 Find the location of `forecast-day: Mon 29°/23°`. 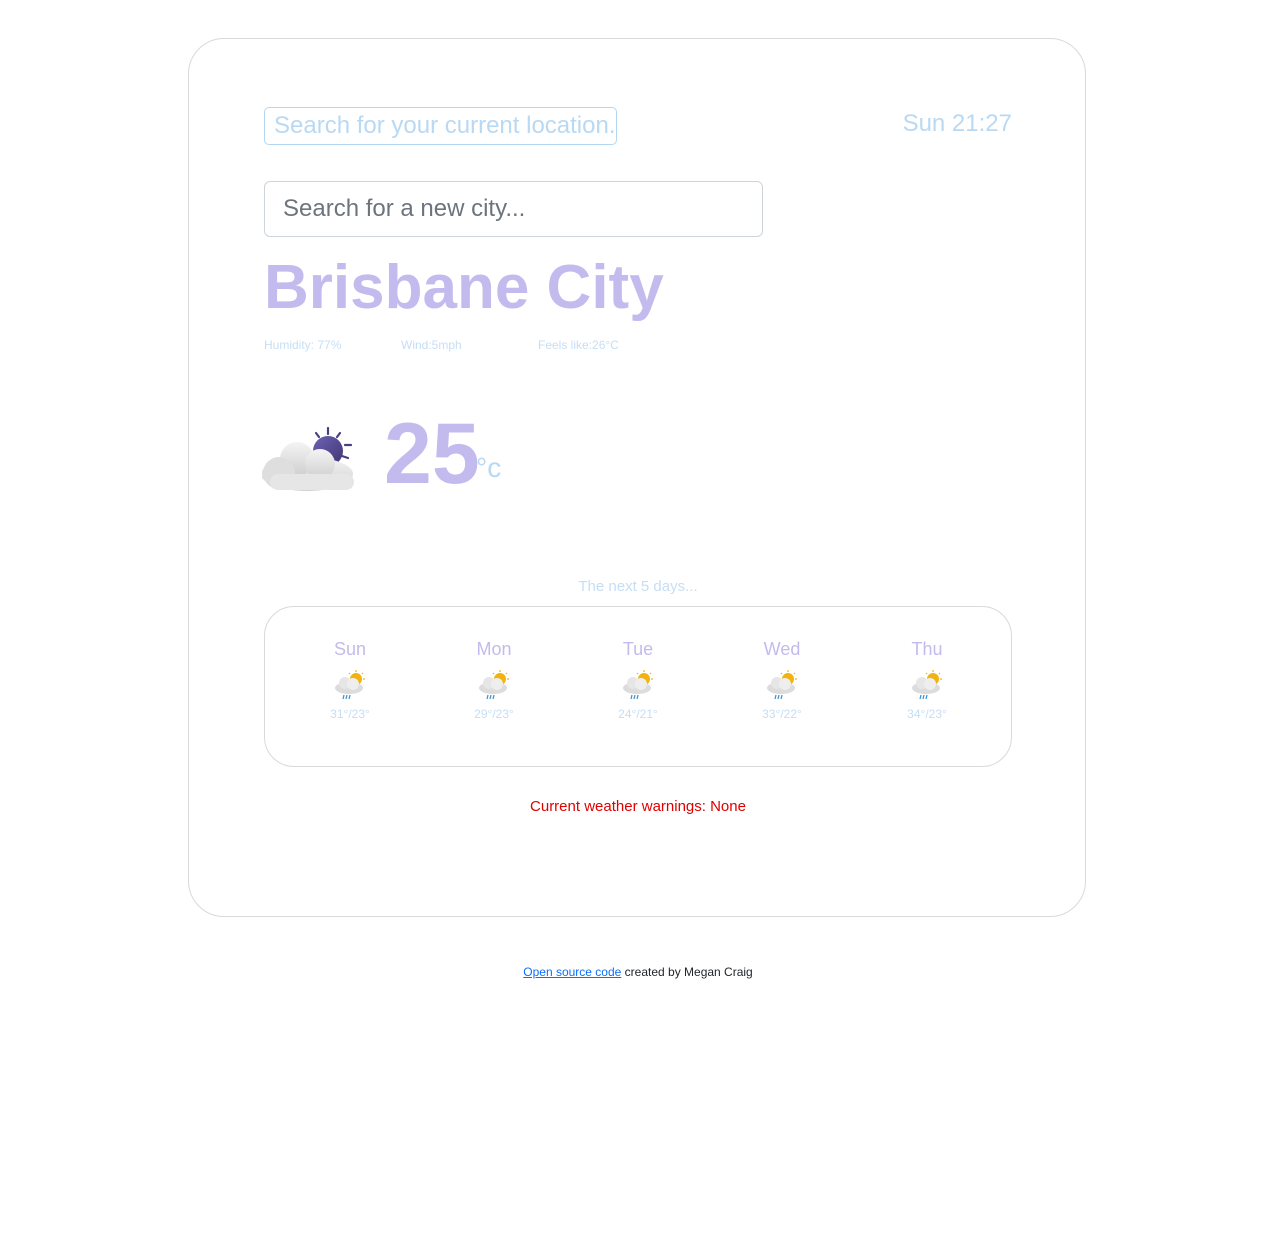

forecast-day: Mon 29°/23° is located at coordinates (494, 679).